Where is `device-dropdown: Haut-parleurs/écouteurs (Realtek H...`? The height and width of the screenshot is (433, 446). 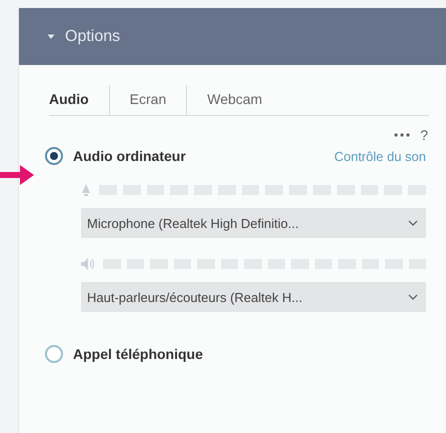 device-dropdown: Haut-parleurs/écouteurs (Realtek H... is located at coordinates (253, 297).